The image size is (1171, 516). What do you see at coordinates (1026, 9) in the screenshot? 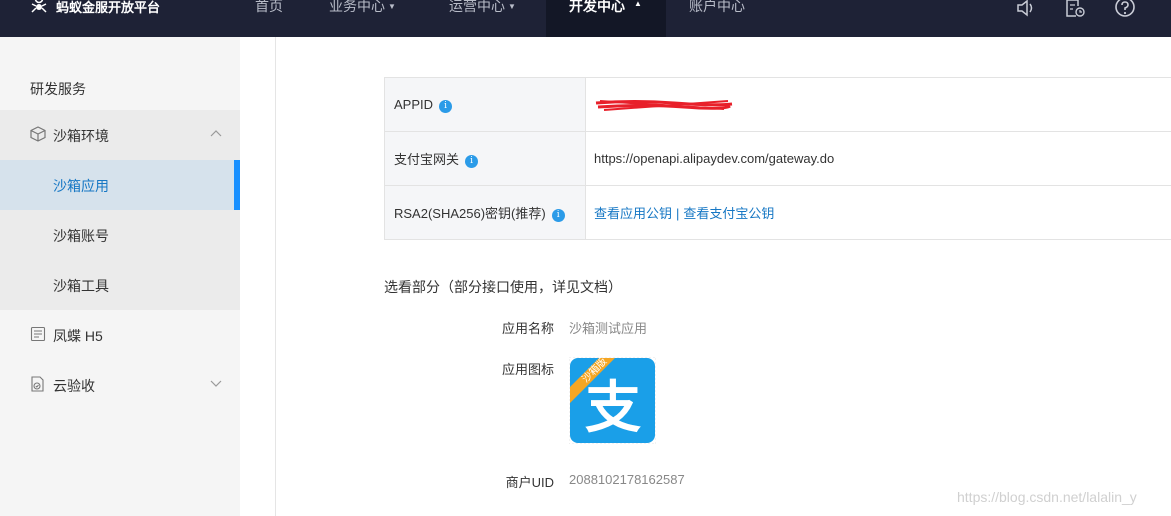
I see `speaker-icon` at bounding box center [1026, 9].